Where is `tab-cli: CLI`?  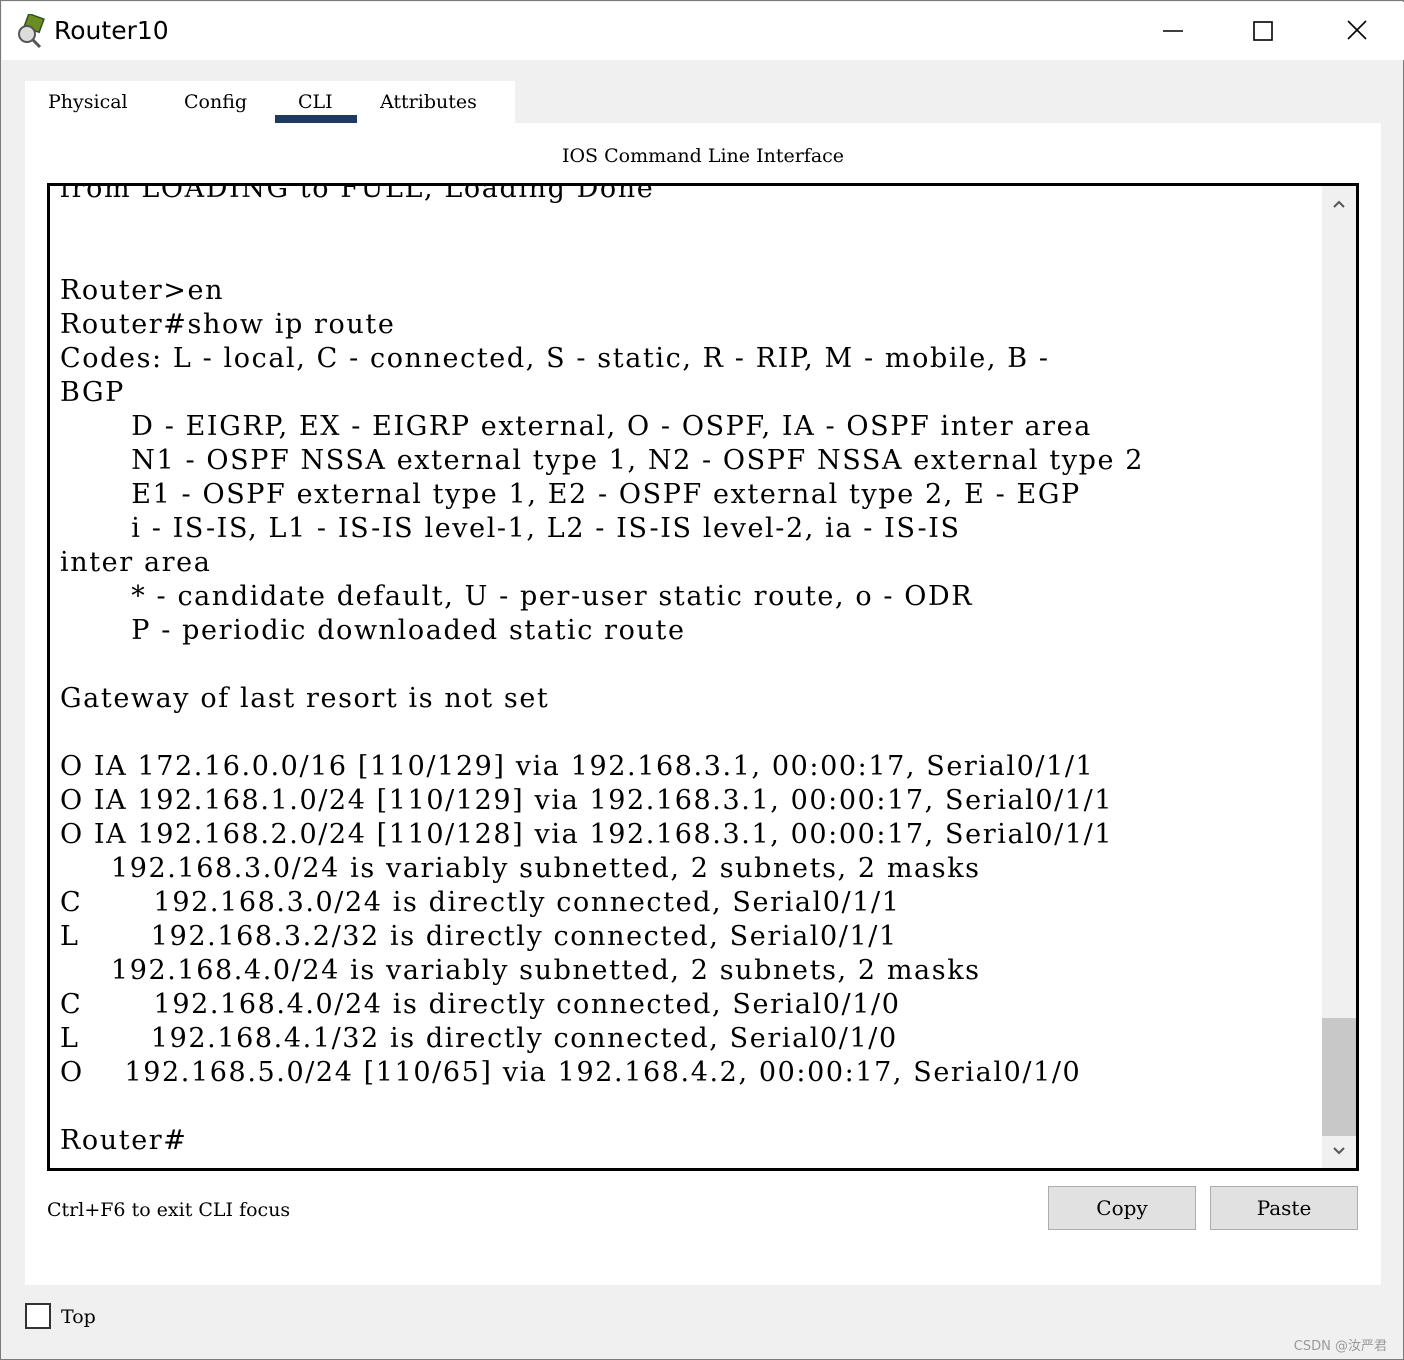 tab-cli: CLI is located at coordinates (315, 103).